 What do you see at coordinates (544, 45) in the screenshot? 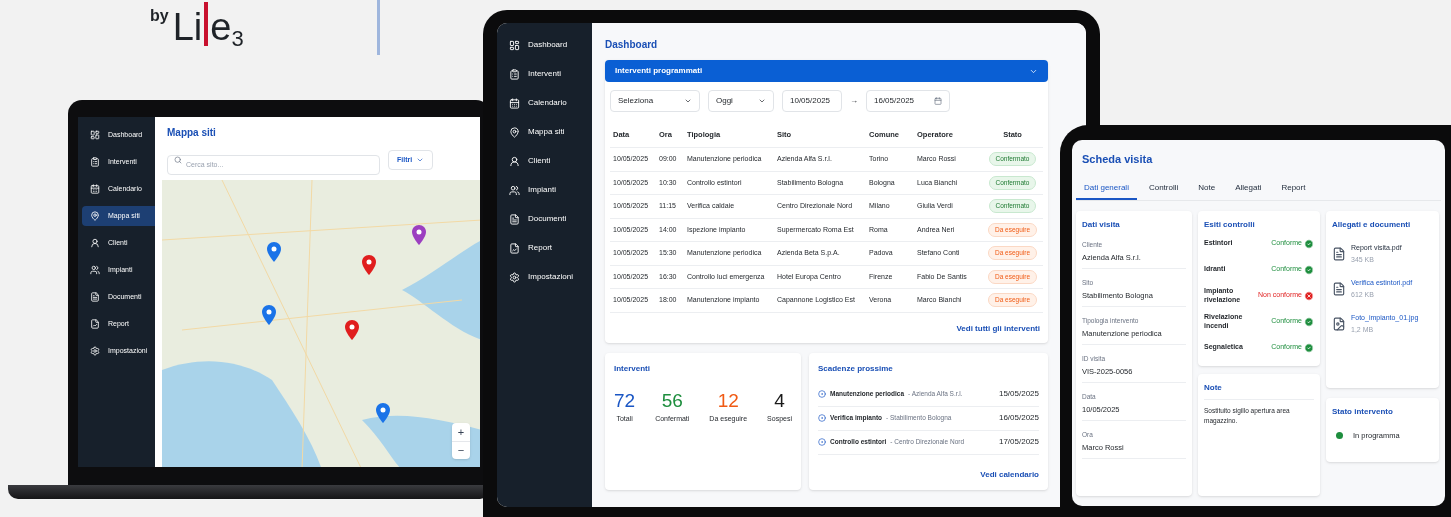
I see `sidebar-item: Dashboard` at bounding box center [544, 45].